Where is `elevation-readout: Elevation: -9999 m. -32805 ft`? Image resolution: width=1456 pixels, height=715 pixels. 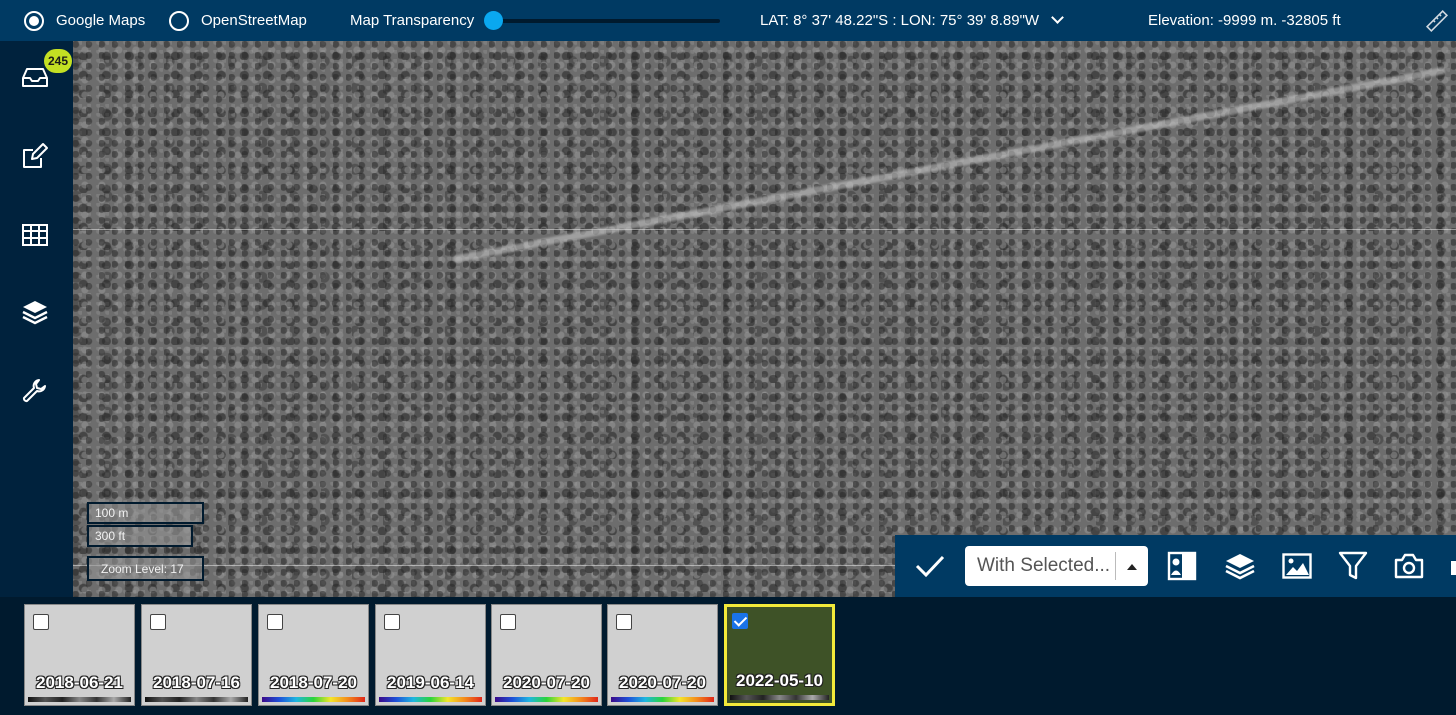
elevation-readout: Elevation: -9999 m. -32805 ft is located at coordinates (1244, 20).